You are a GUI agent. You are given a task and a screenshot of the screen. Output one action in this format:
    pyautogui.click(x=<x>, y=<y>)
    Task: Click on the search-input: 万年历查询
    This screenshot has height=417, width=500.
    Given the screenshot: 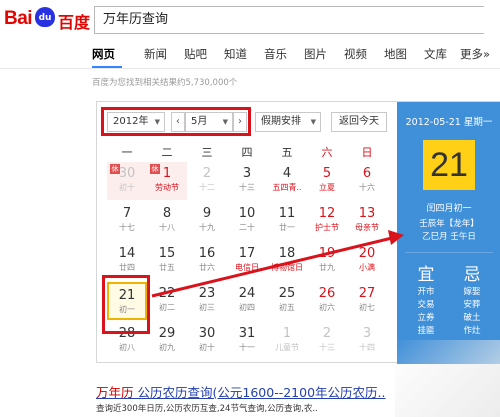 What is the action you would take?
    pyautogui.click(x=289, y=20)
    